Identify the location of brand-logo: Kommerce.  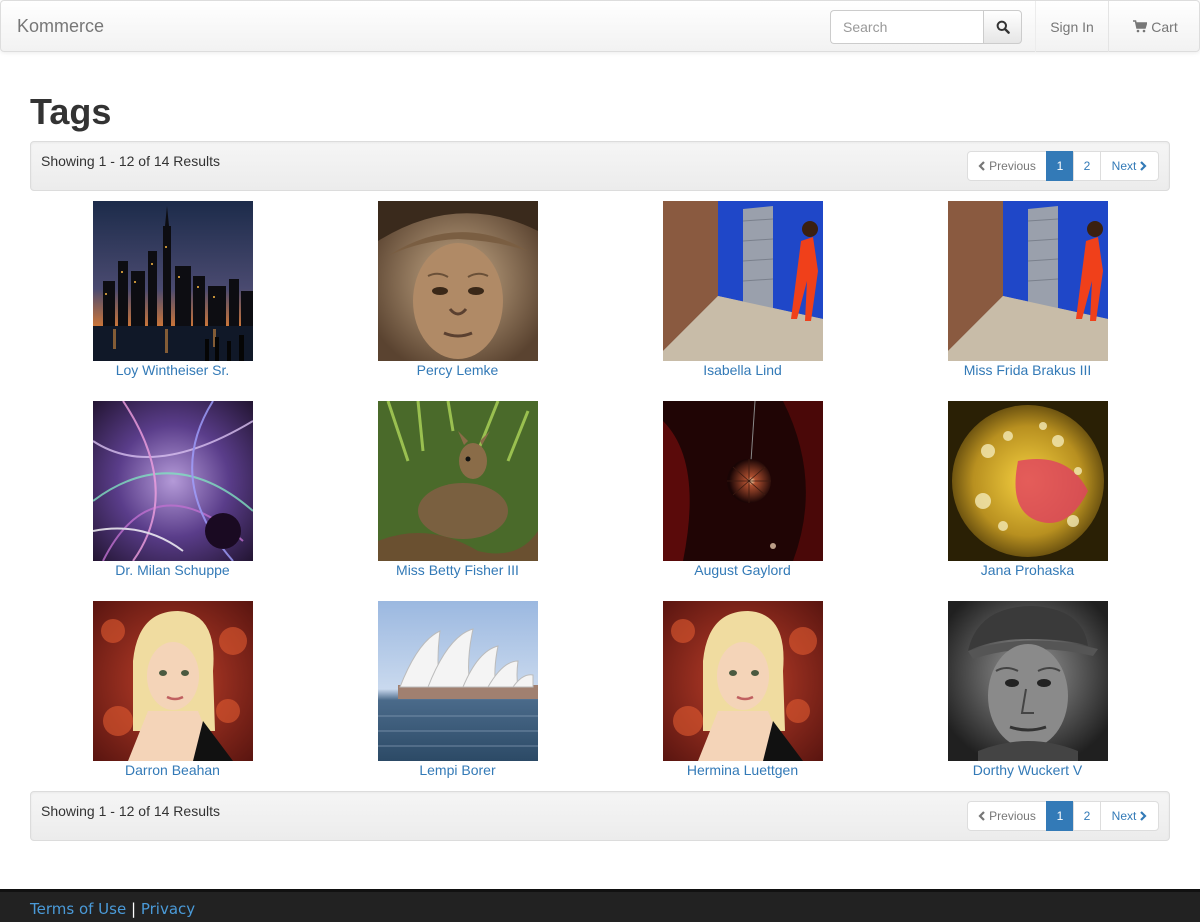
(60, 26).